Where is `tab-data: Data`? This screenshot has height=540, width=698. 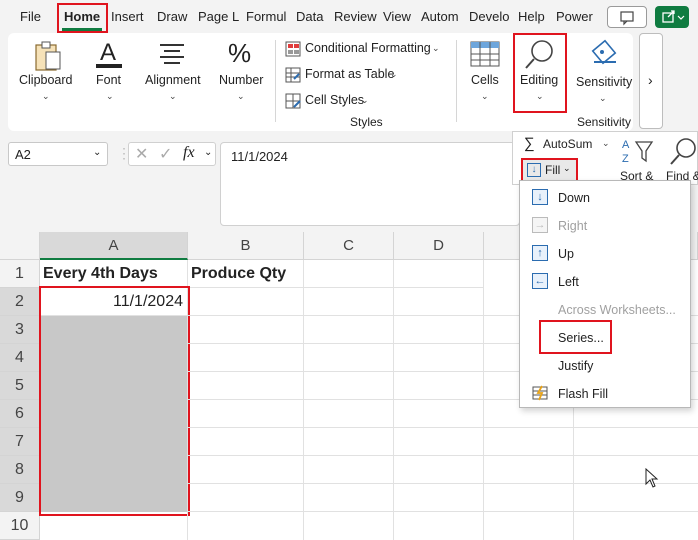
tab-data: Data is located at coordinates (309, 16).